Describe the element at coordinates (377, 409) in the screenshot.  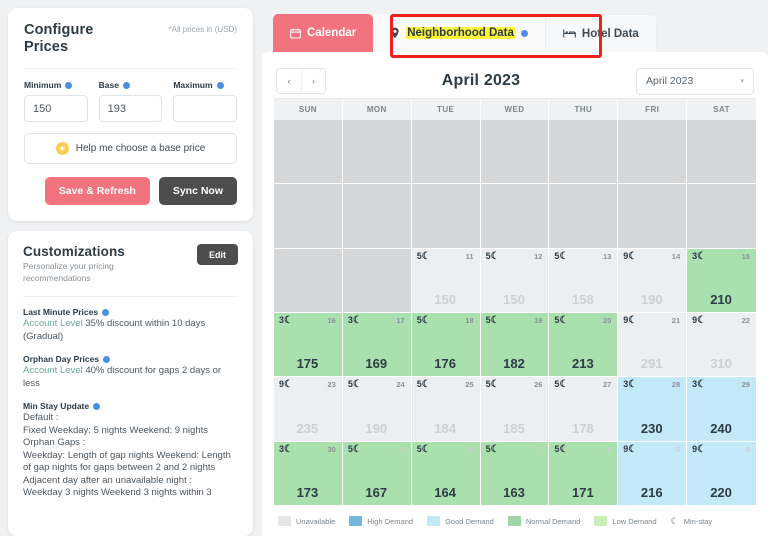
I see `calendar-day-cell: 5 ☾ 24 190` at that location.